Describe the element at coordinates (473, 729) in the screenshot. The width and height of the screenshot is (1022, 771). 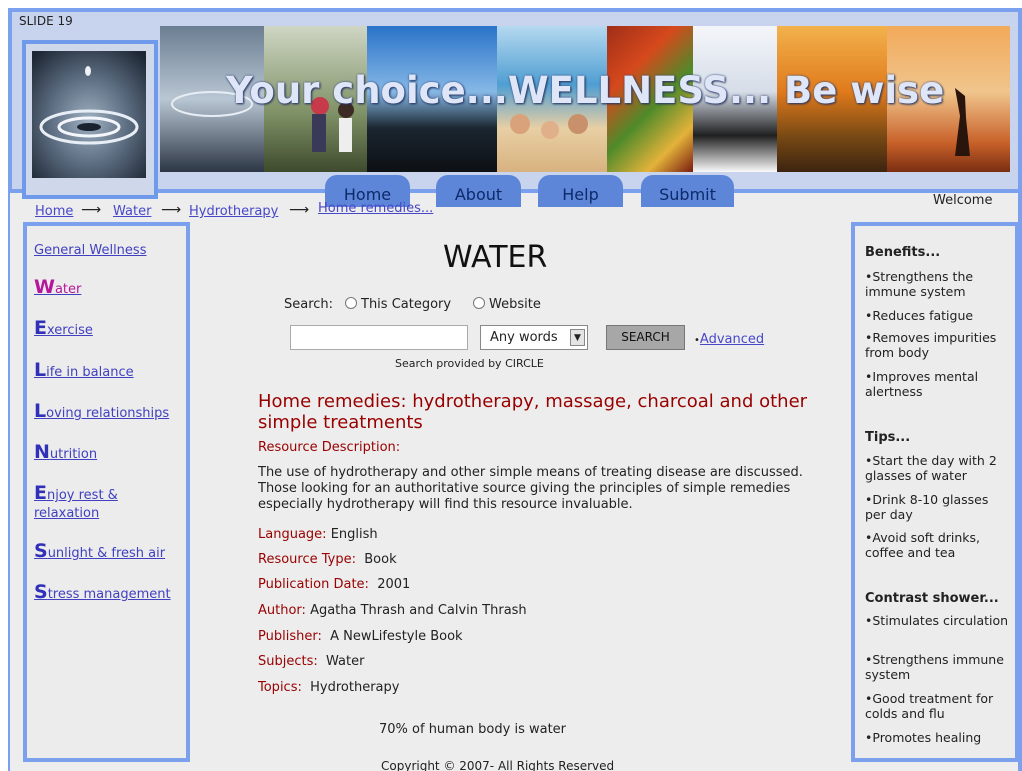
I see `water-fact: 70% of human body is water` at that location.